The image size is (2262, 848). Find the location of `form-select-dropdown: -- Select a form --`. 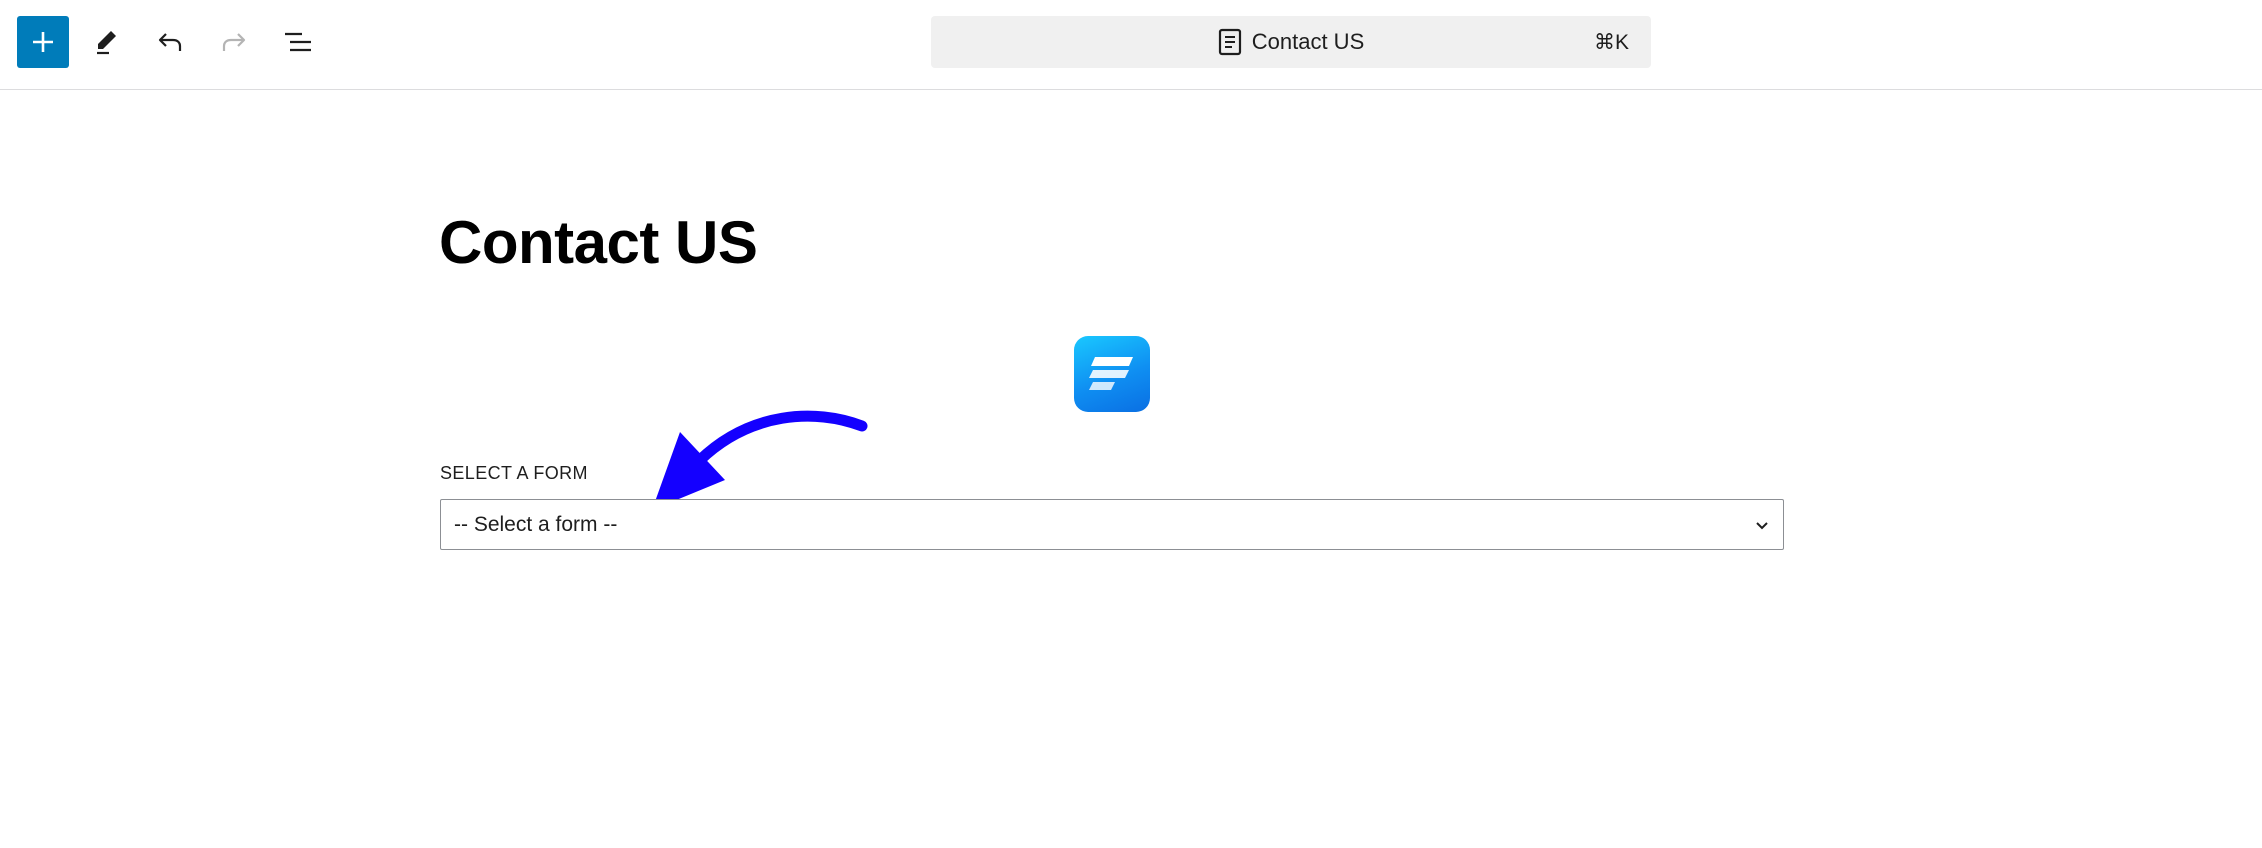

form-select-dropdown: -- Select a form -- is located at coordinates (1112, 524).